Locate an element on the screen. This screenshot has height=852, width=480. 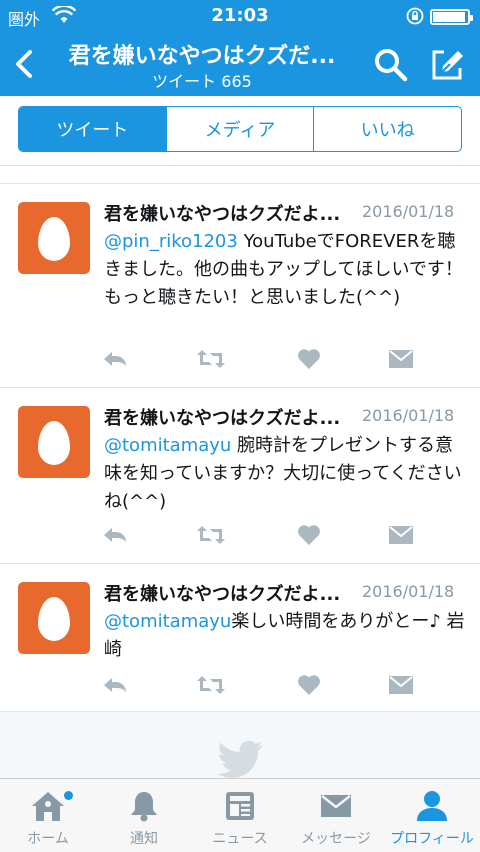
tab-home: ホーム is located at coordinates (48, 815).